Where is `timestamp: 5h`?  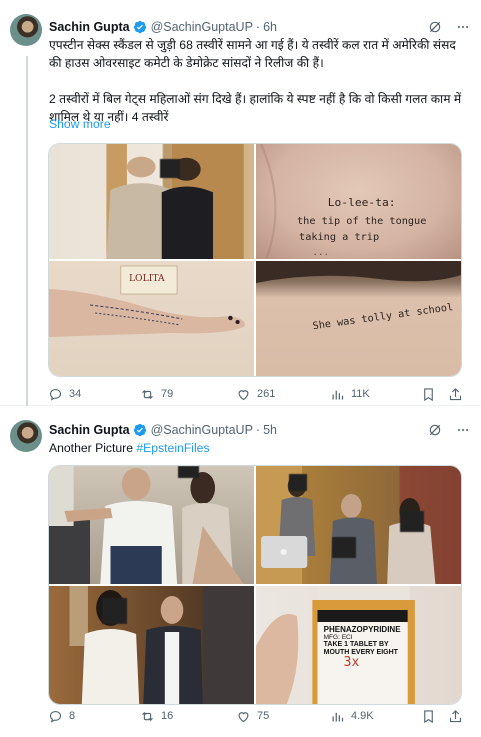 timestamp: 5h is located at coordinates (270, 430).